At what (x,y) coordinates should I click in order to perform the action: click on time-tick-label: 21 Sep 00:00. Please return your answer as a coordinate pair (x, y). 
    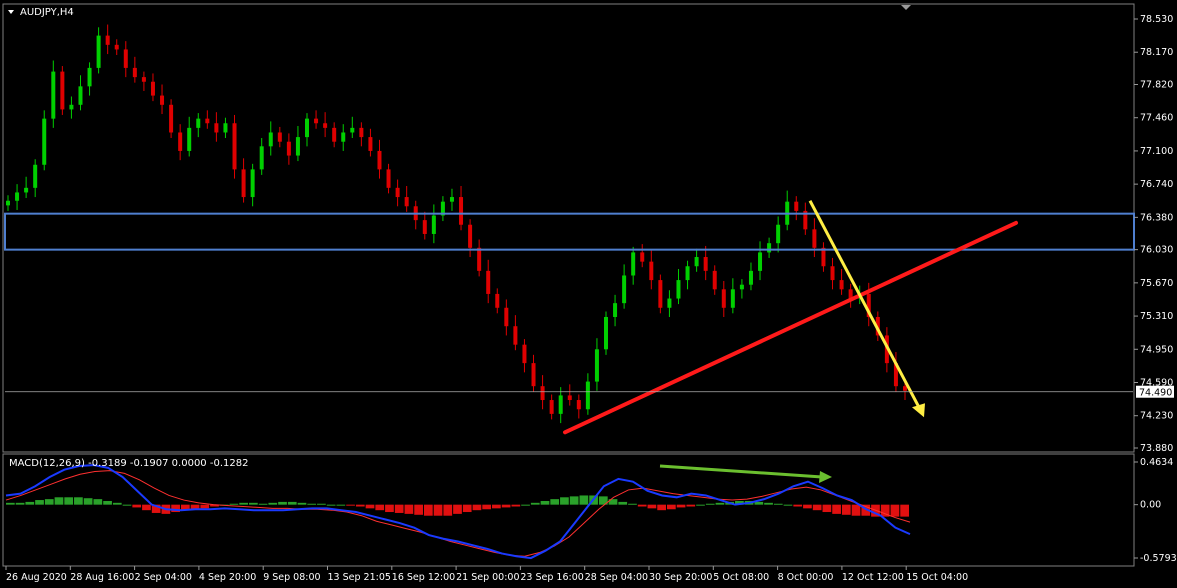
    Looking at the image, I should click on (487, 577).